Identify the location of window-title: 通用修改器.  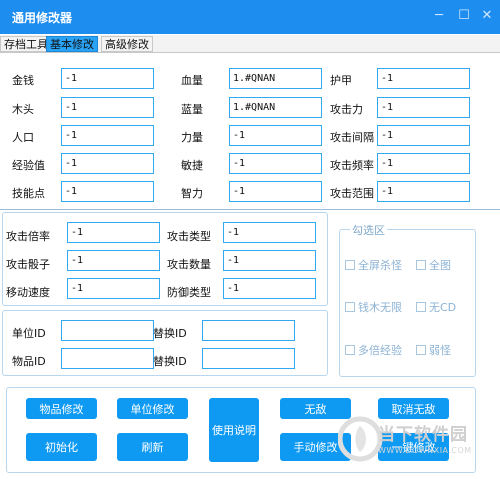
(42, 18).